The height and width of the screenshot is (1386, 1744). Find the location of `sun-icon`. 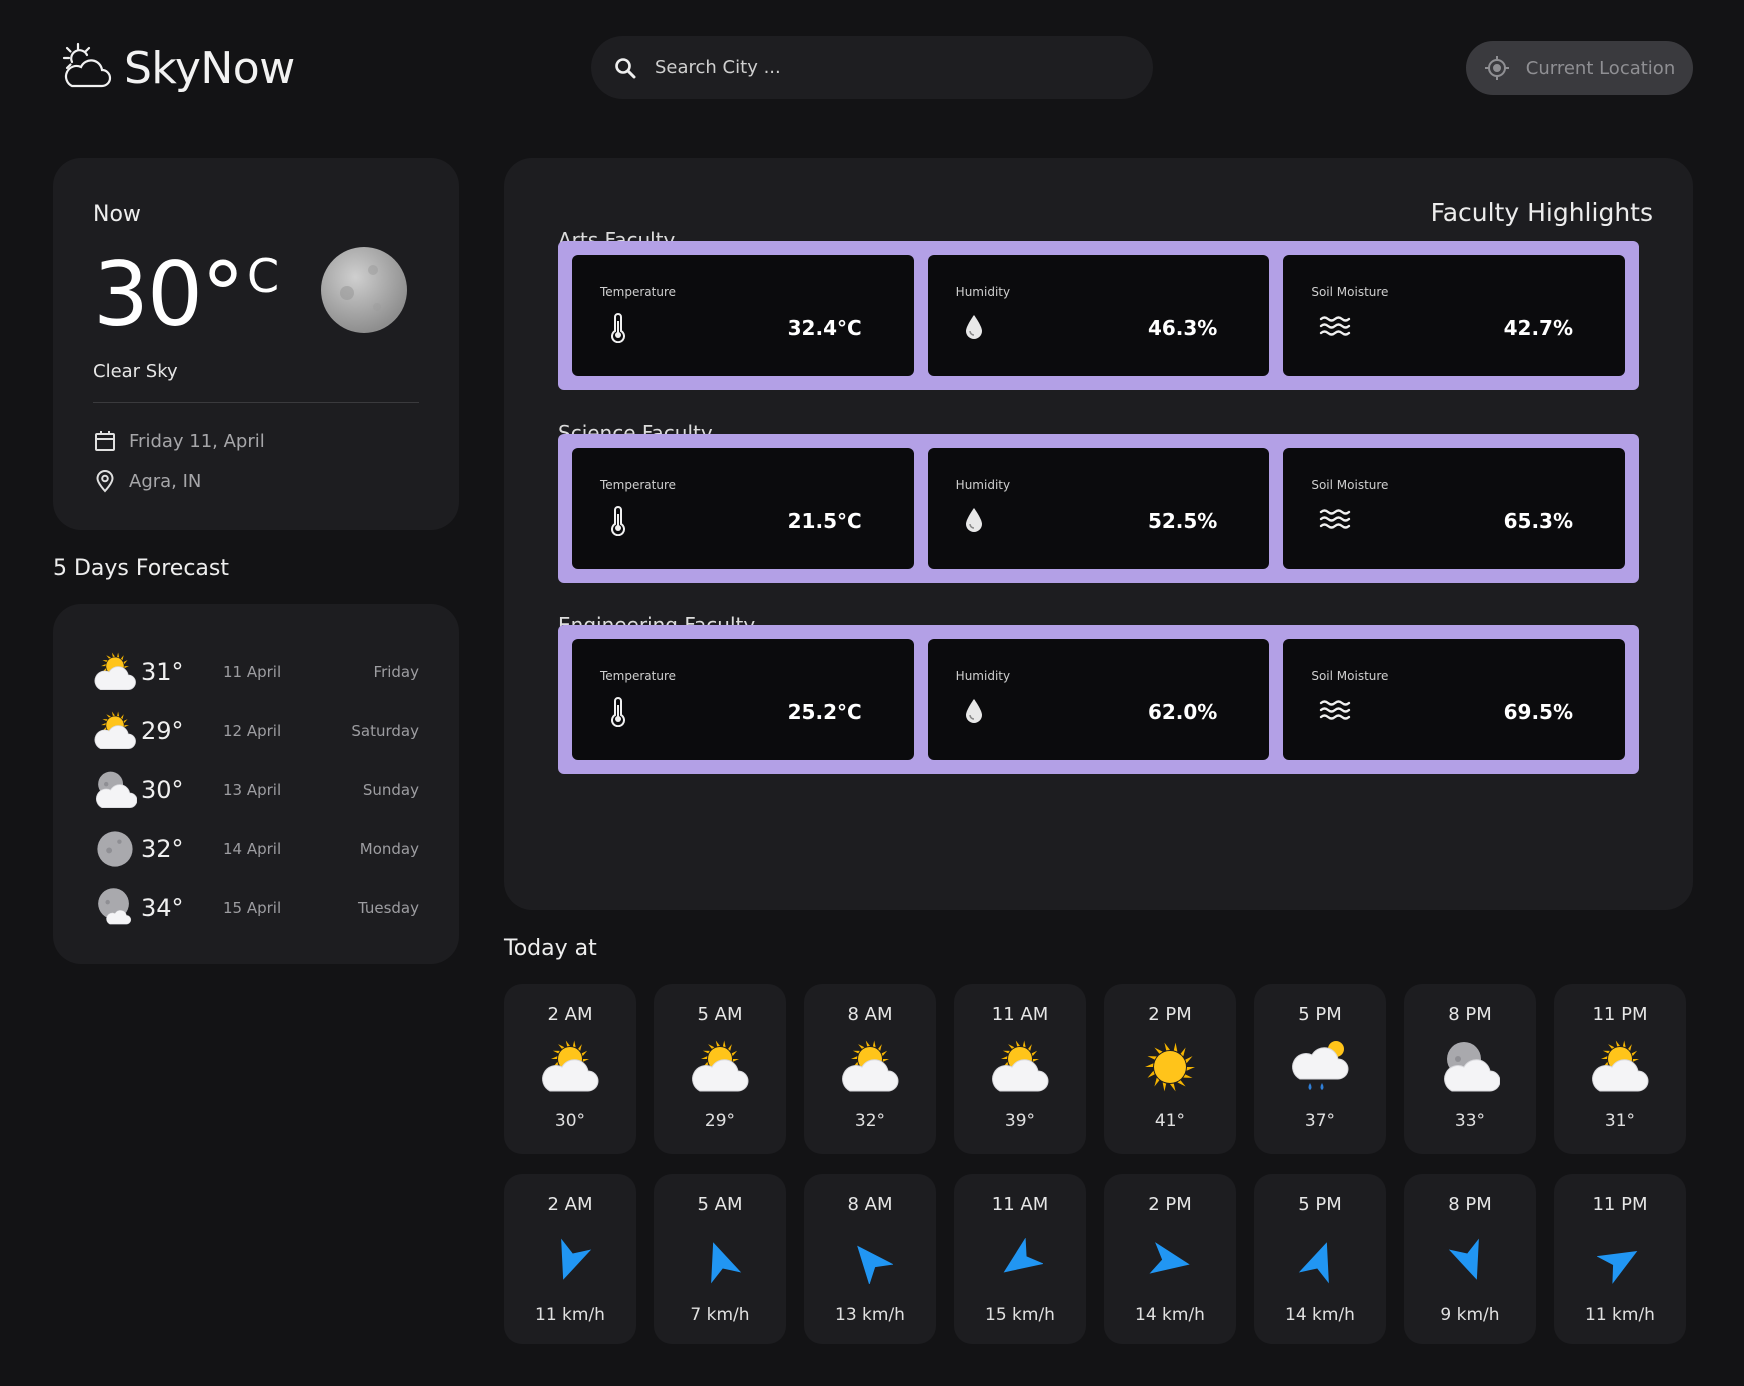

sun-icon is located at coordinates (1170, 1067).